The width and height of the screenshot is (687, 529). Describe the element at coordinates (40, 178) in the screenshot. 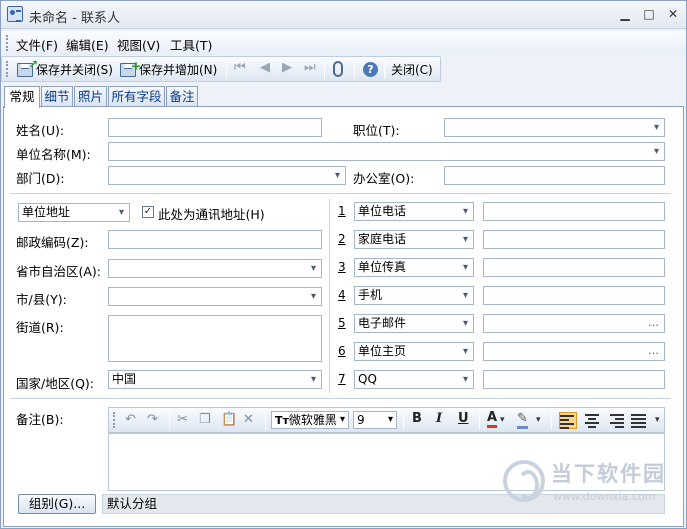

I see `department-label: 部门(D):` at that location.